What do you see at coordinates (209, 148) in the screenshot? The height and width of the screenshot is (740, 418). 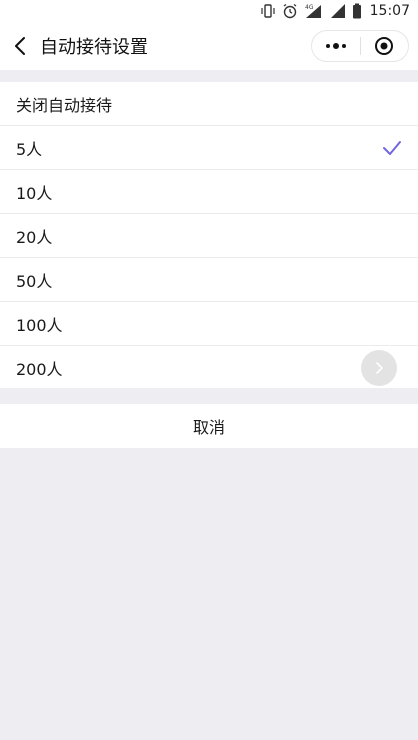 I see `option-5: 5人` at bounding box center [209, 148].